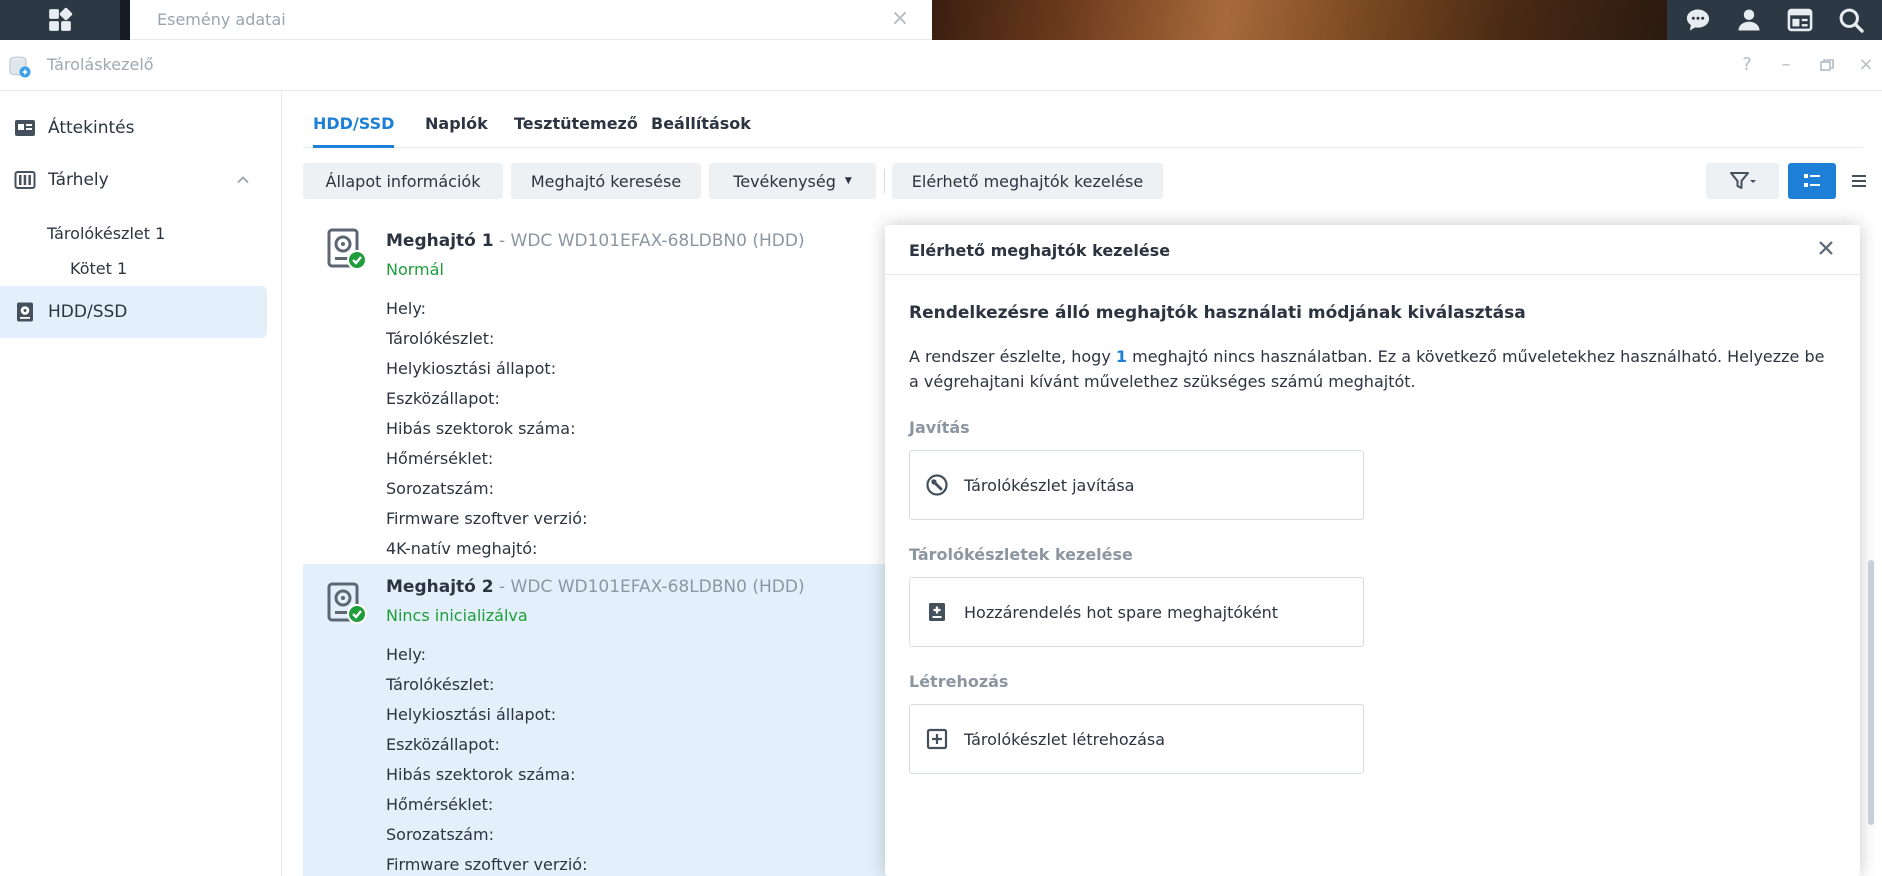 The width and height of the screenshot is (1882, 876). Describe the element at coordinates (1747, 65) in the screenshot. I see `help-icon: ?` at that location.